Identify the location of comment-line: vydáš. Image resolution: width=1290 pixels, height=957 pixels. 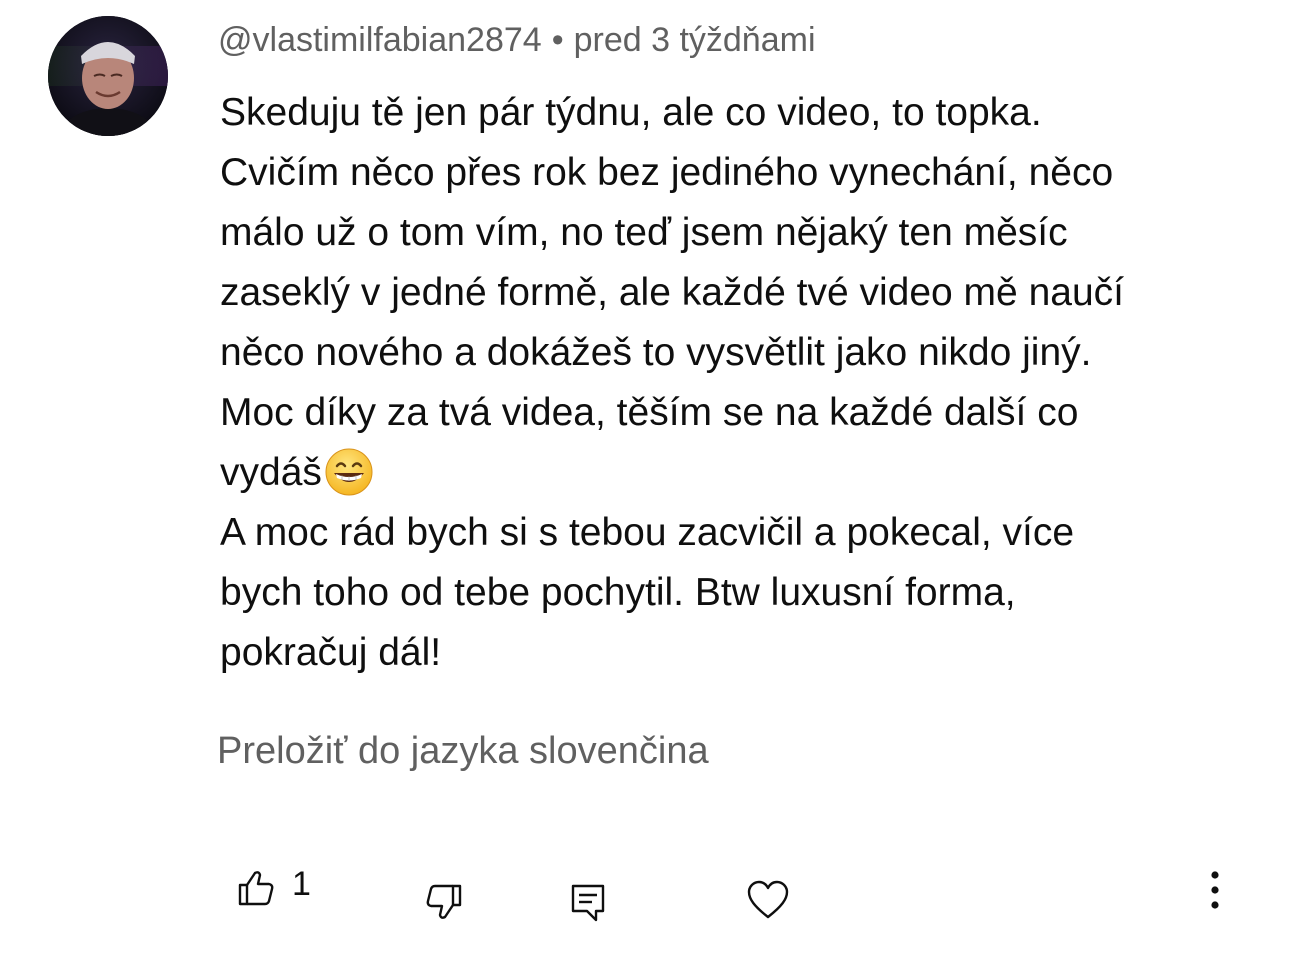
(271, 472).